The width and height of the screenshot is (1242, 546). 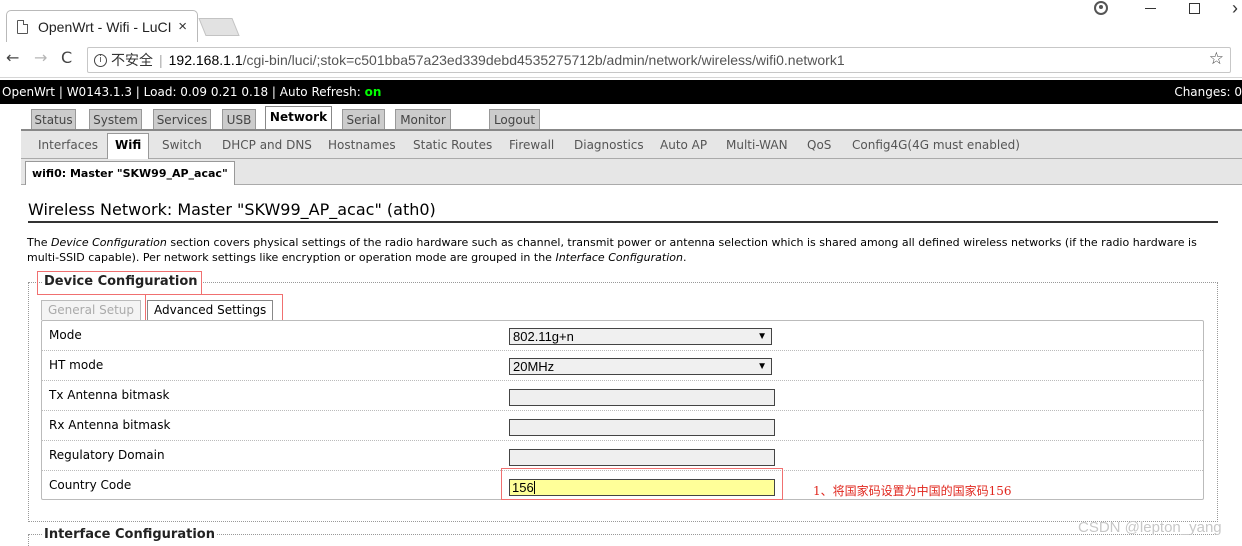 I want to click on menu-monitor: Monitor, so click(x=423, y=120).